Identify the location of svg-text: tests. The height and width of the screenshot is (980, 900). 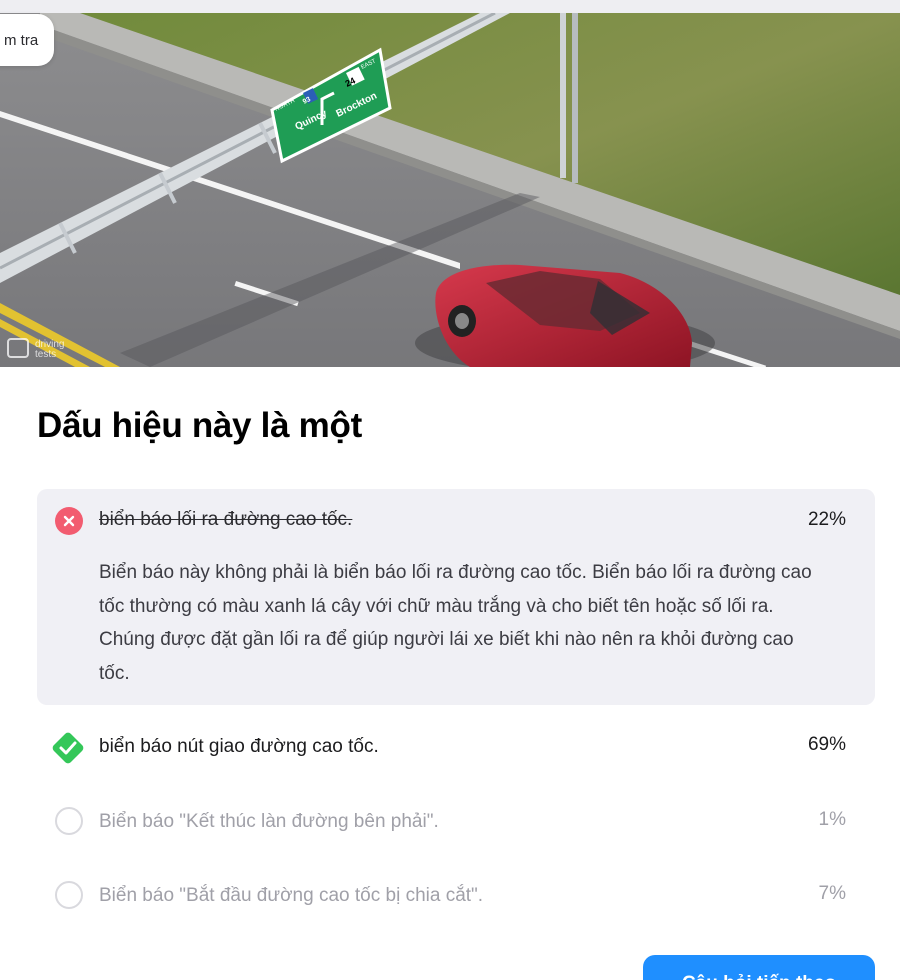
(45, 354).